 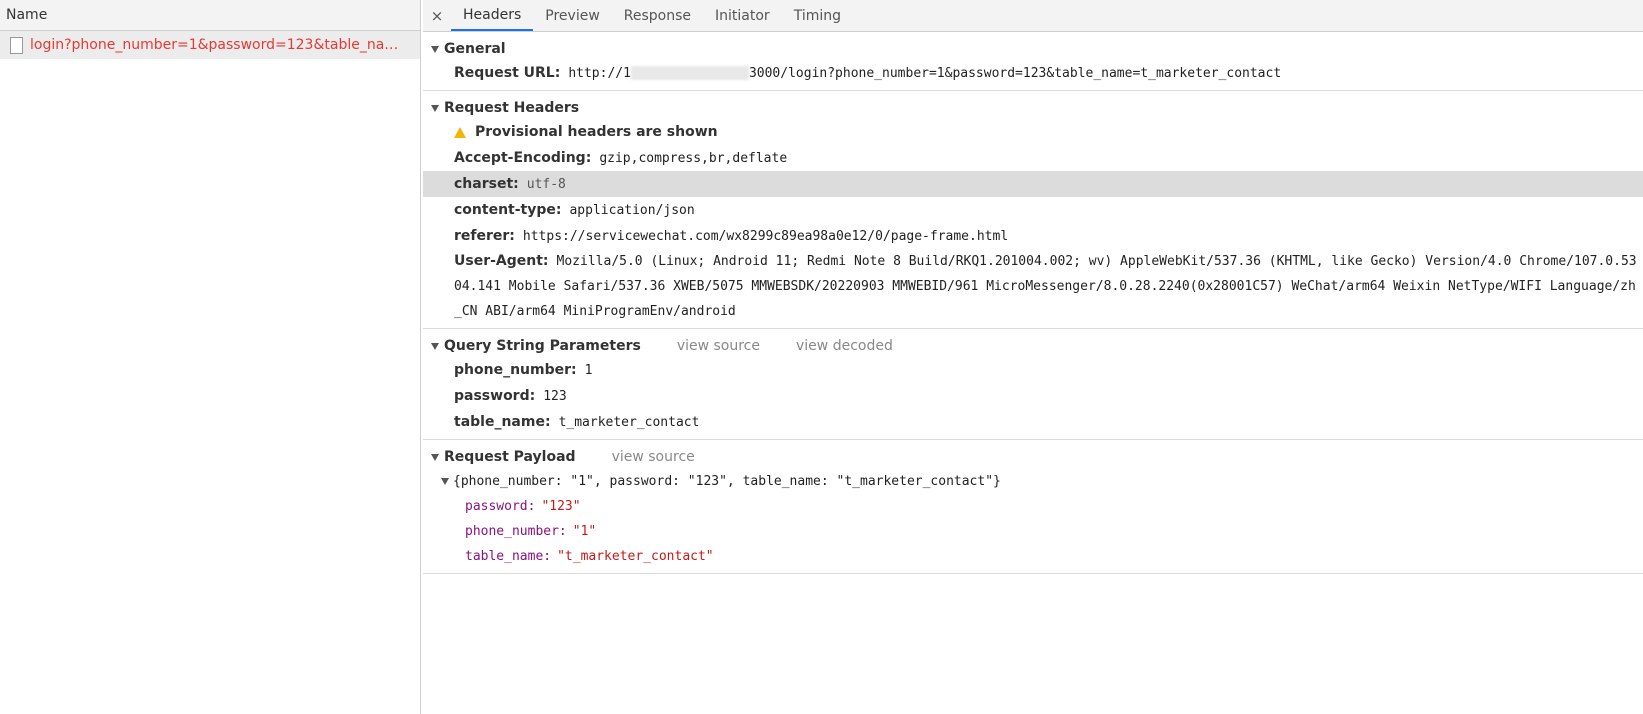 What do you see at coordinates (27, 15) in the screenshot?
I see `name-column-label: Name` at bounding box center [27, 15].